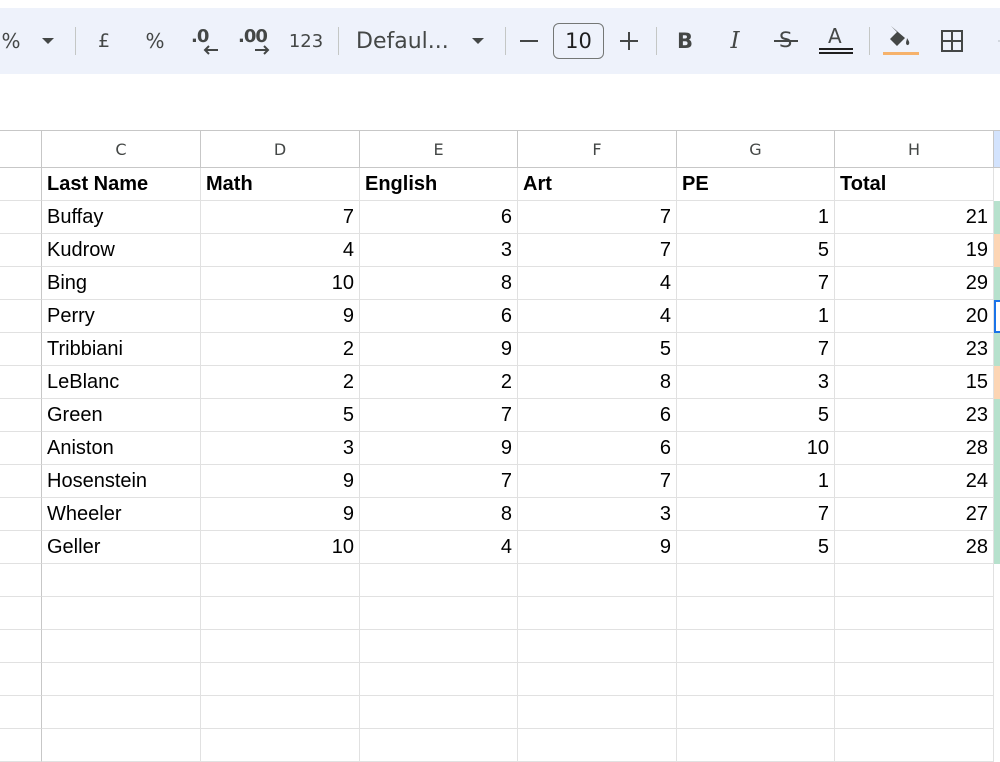  What do you see at coordinates (735, 41) in the screenshot?
I see `italic-button: I` at bounding box center [735, 41].